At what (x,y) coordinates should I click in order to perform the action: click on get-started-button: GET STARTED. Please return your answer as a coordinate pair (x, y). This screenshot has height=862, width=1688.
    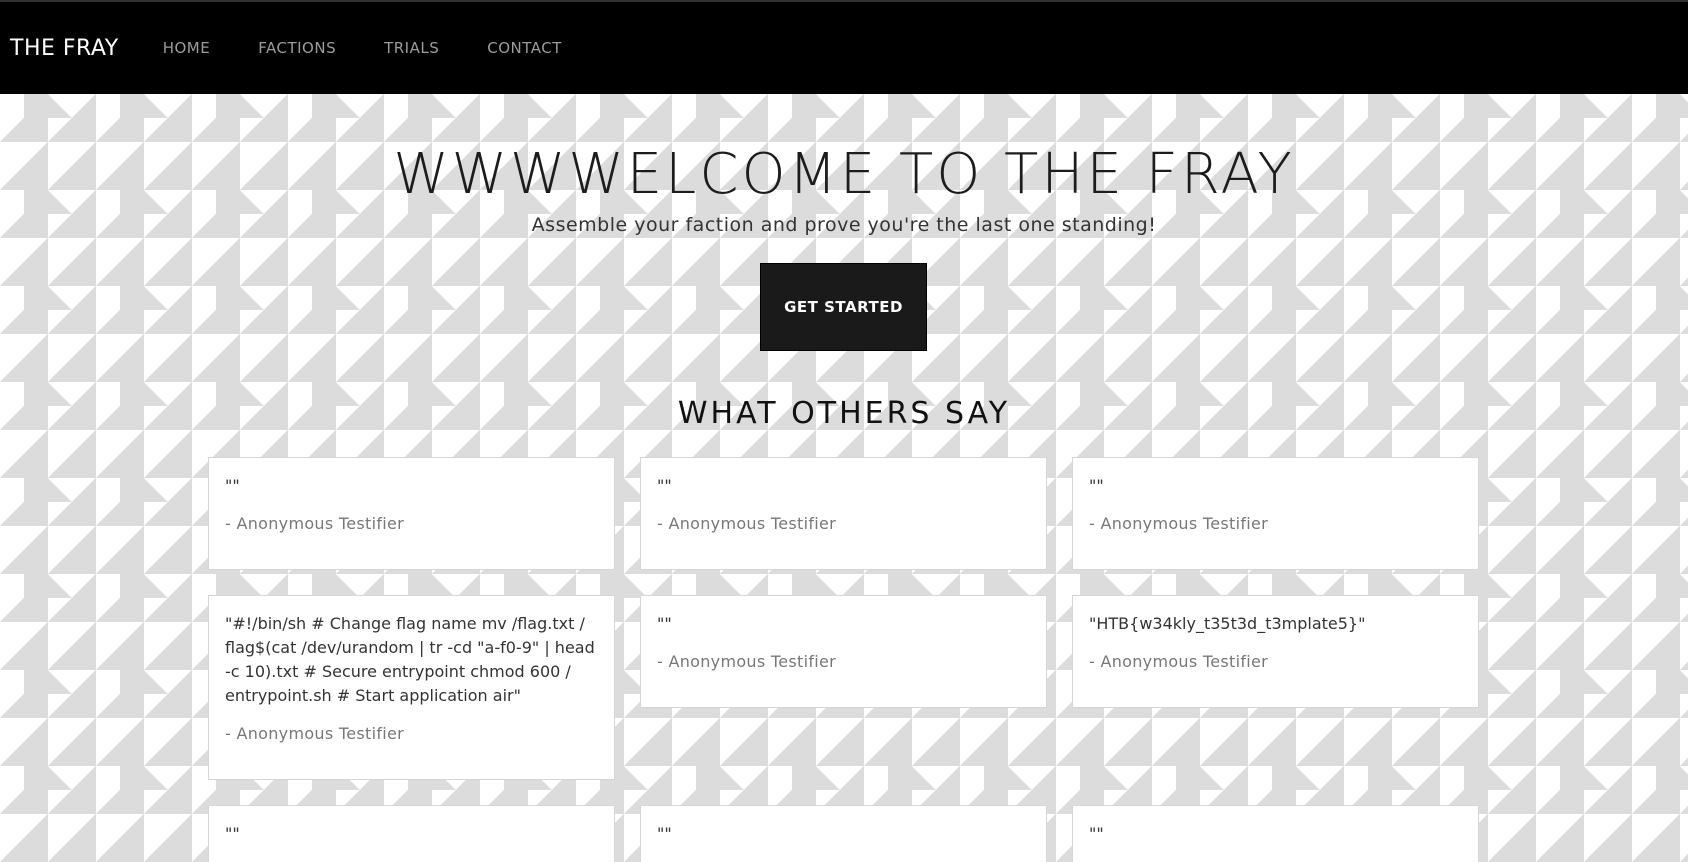
    Looking at the image, I should click on (843, 307).